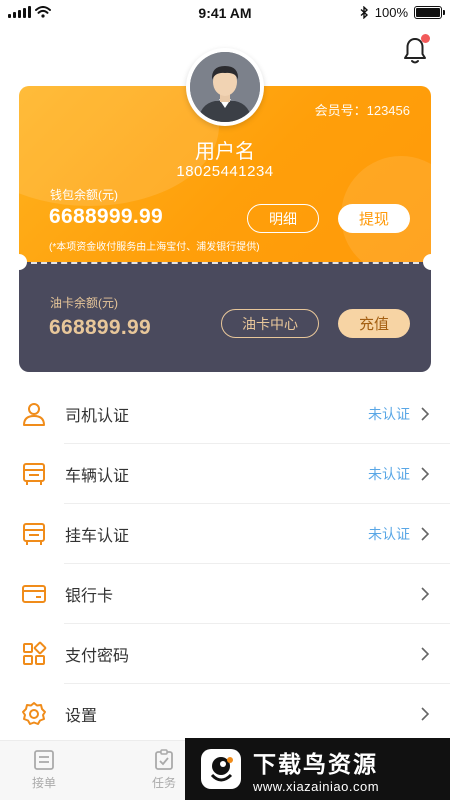  What do you see at coordinates (416, 50) in the screenshot?
I see `notification-button` at bounding box center [416, 50].